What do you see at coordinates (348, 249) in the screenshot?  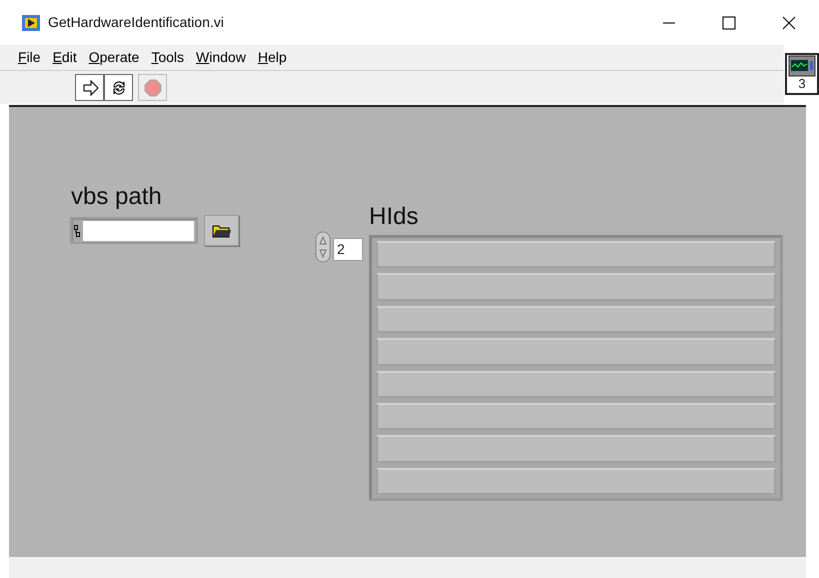 I see `array-index-field: 2` at bounding box center [348, 249].